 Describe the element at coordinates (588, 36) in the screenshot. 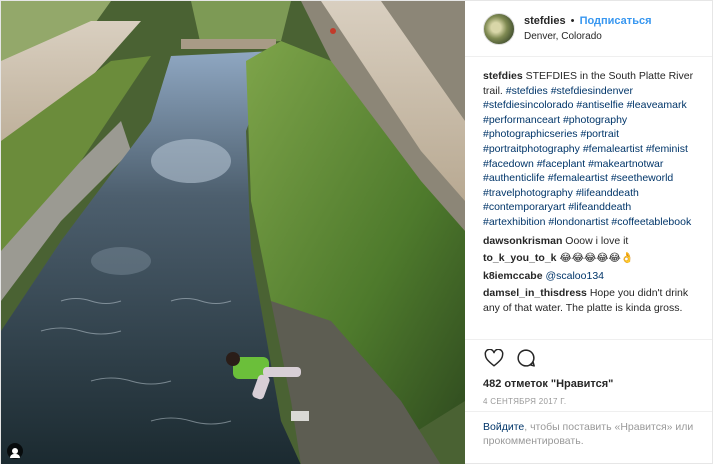

I see `post-location: Denver, Colorado` at that location.